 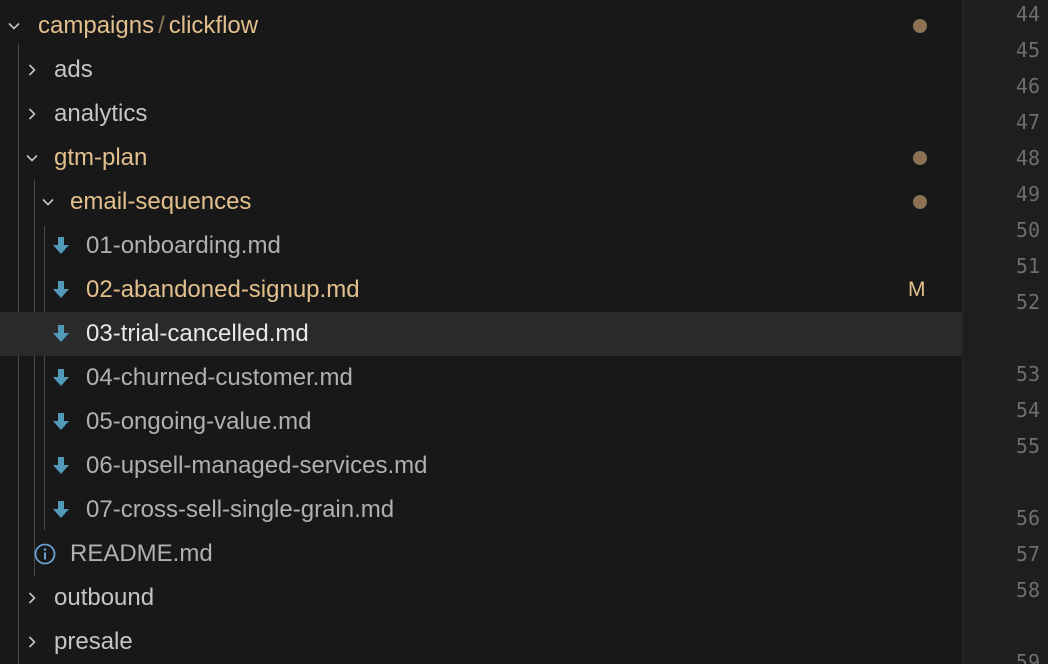 I want to click on file-label: 03-trial-cancelled.md, so click(x=197, y=333).